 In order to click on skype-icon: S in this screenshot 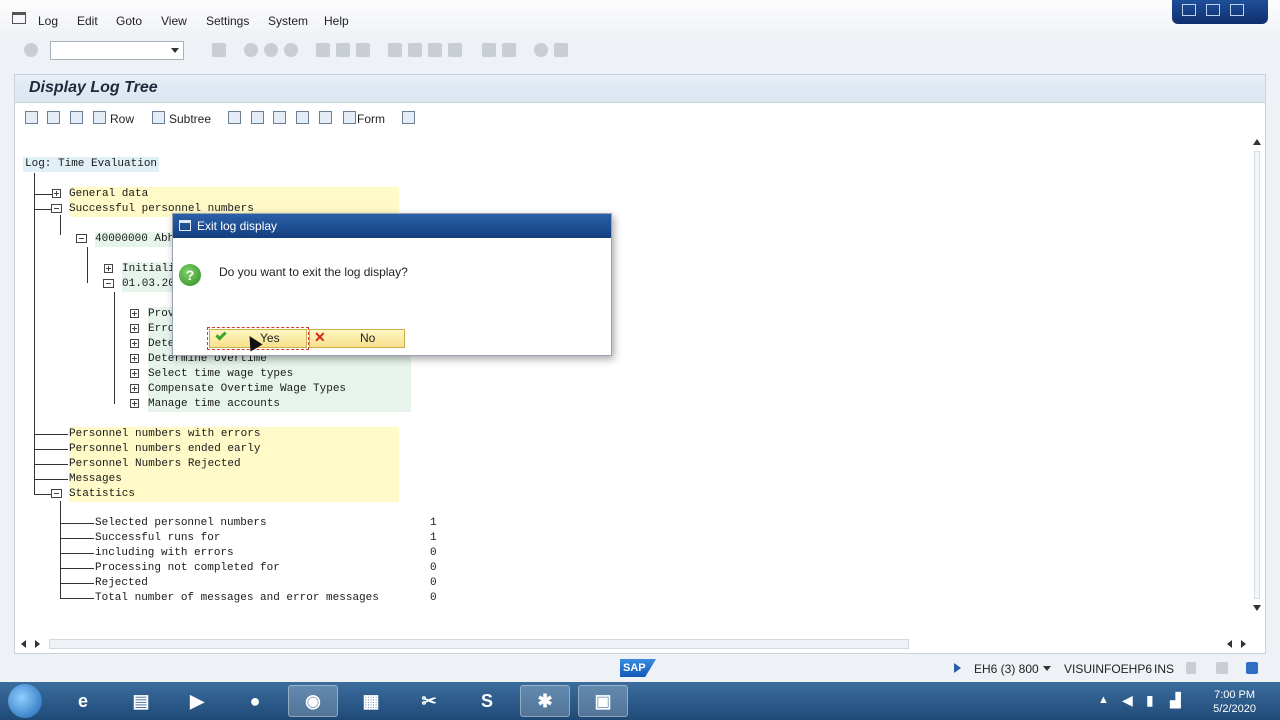, I will do `click(487, 701)`.